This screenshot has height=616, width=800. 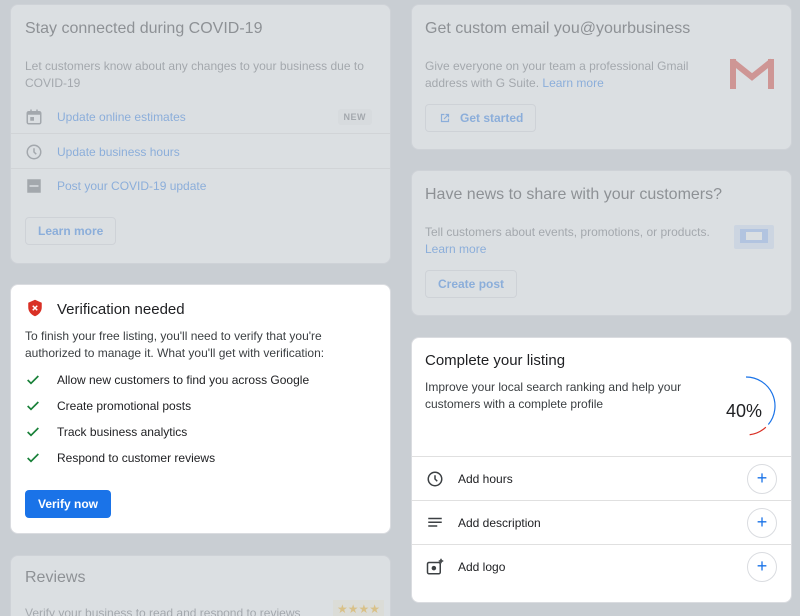 I want to click on covid-item-label: Update business hours, so click(x=118, y=151).